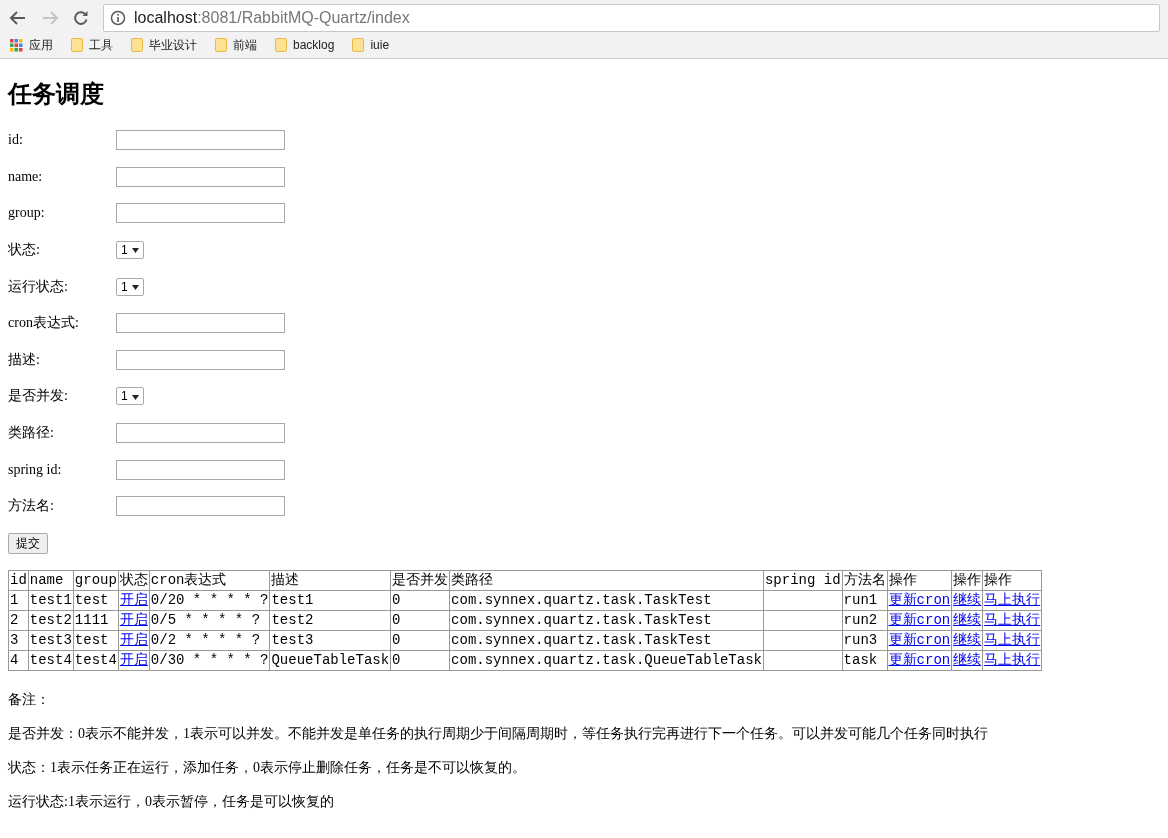 The image size is (1168, 838). Describe the element at coordinates (305, 45) in the screenshot. I see `bookmark-item: backlog` at that location.